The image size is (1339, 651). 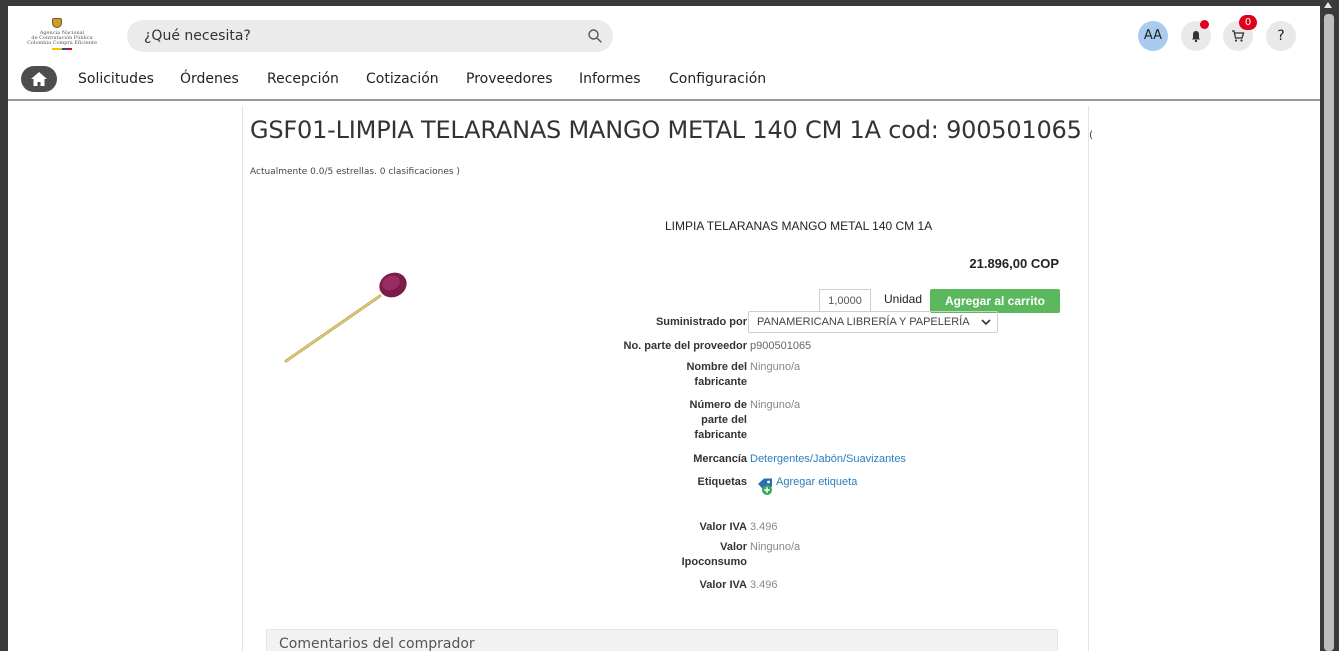 What do you see at coordinates (718, 420) in the screenshot?
I see `manufacturer-part-label: Número de parte del fabricante` at bounding box center [718, 420].